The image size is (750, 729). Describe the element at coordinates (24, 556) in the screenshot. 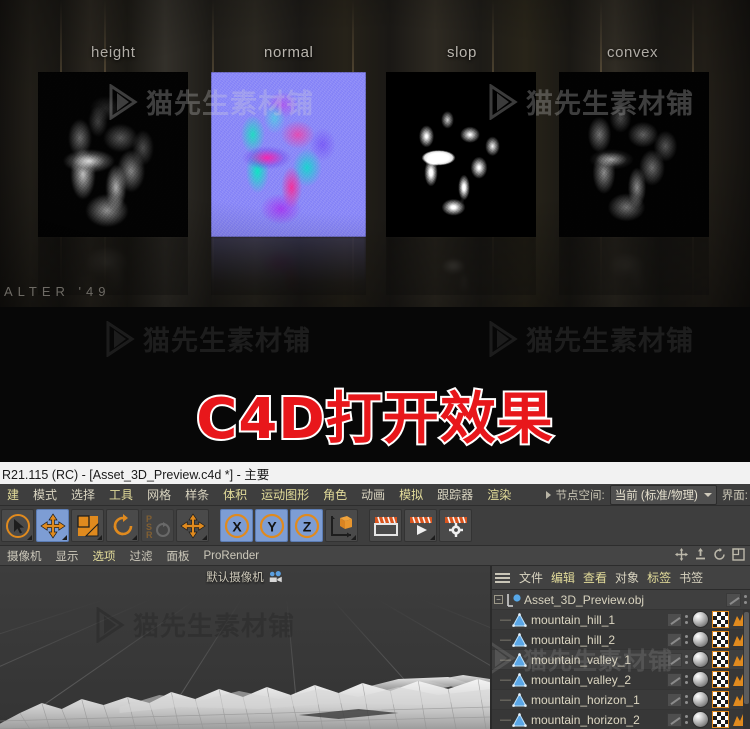

I see `viewport-menu-camera: 摄像机` at that location.